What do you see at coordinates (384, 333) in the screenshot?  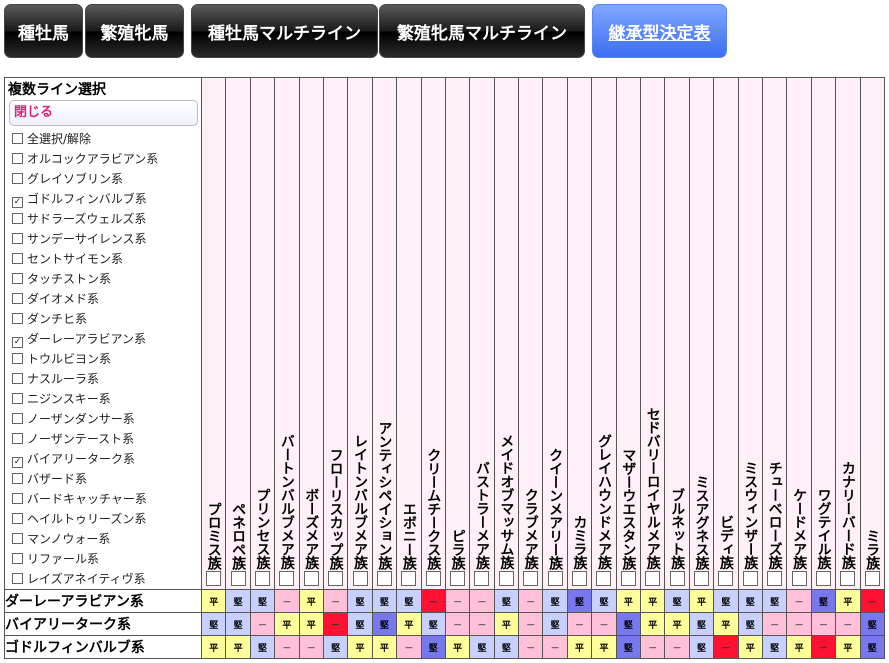 I see `family-column-header: アンティシペイション族` at bounding box center [384, 333].